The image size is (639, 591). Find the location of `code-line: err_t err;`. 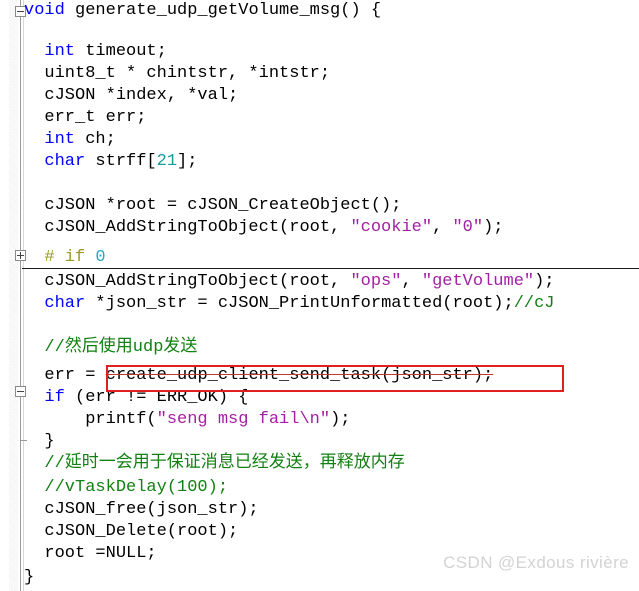

code-line: err_t err; is located at coordinates (85, 118).